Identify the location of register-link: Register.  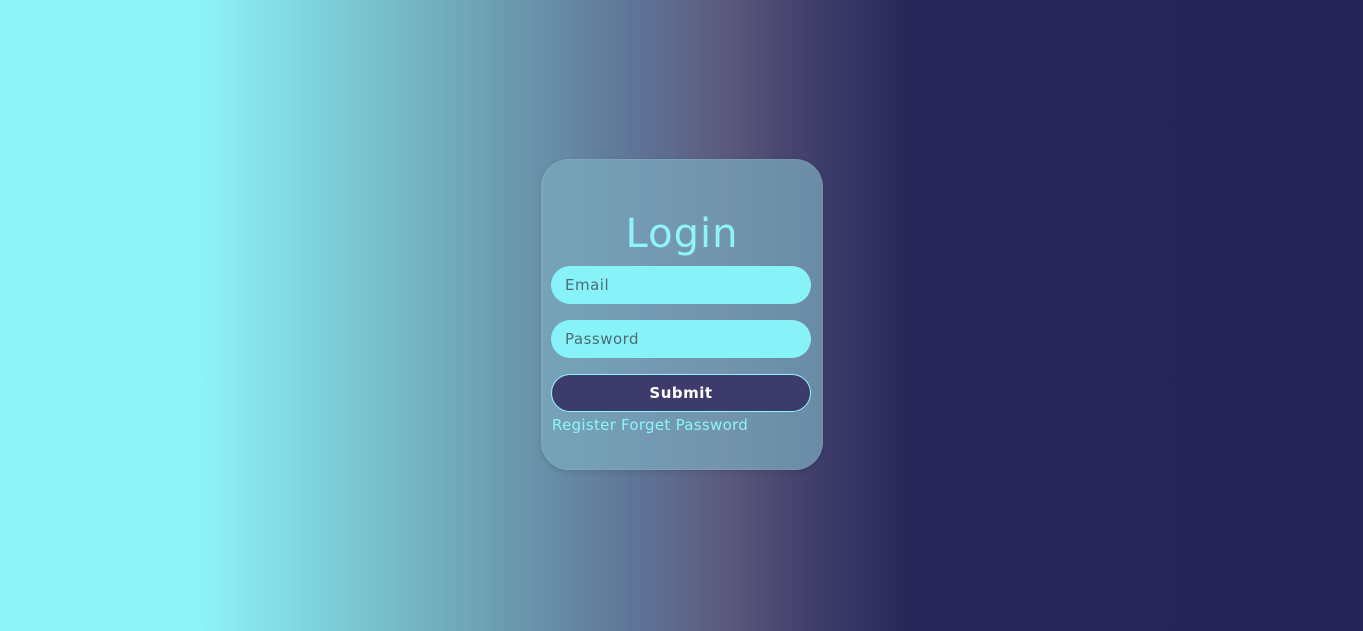
(584, 425).